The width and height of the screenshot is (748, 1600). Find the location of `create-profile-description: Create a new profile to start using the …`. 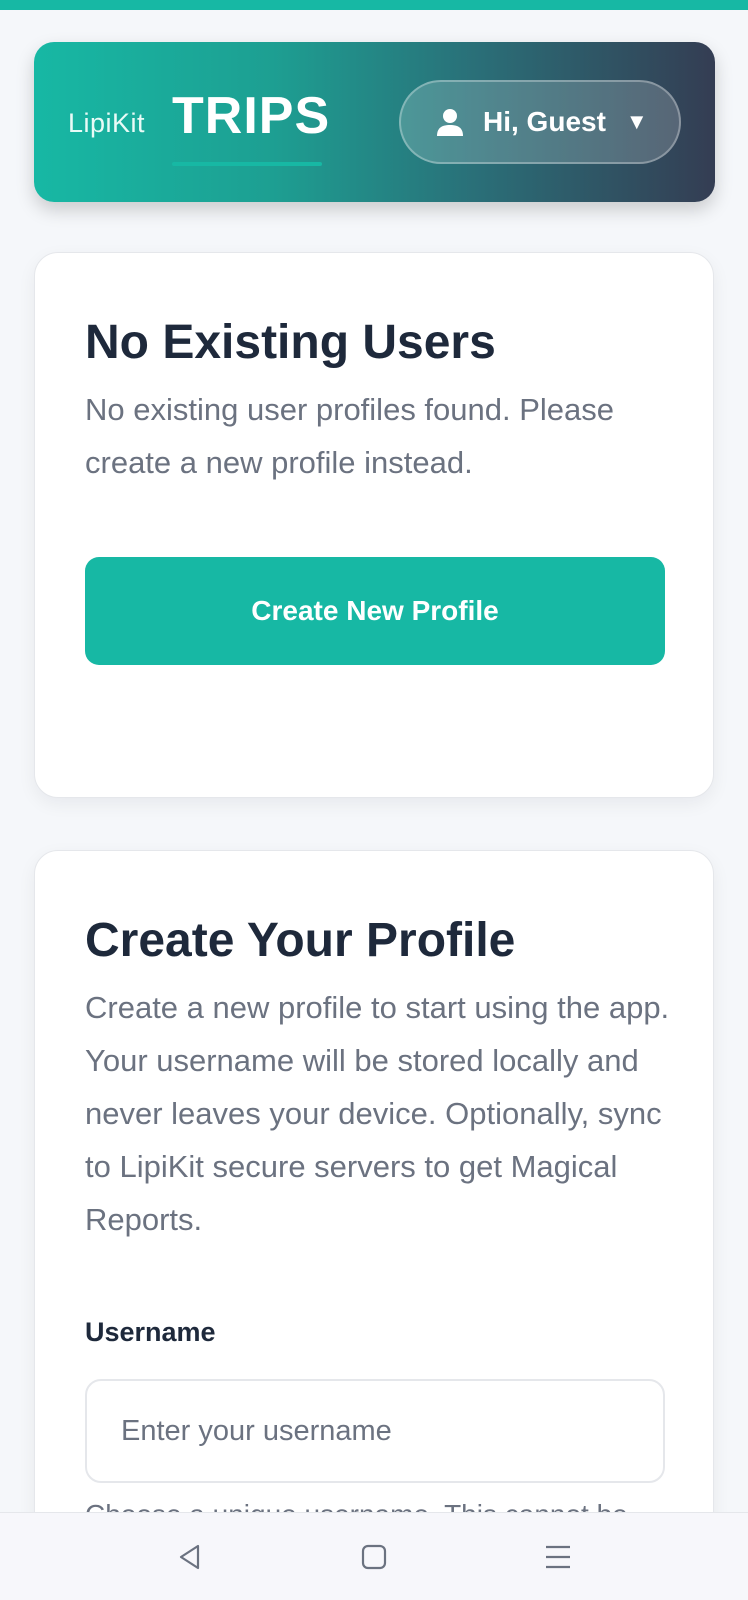

create-profile-description: Create a new profile to start using the … is located at coordinates (377, 1113).